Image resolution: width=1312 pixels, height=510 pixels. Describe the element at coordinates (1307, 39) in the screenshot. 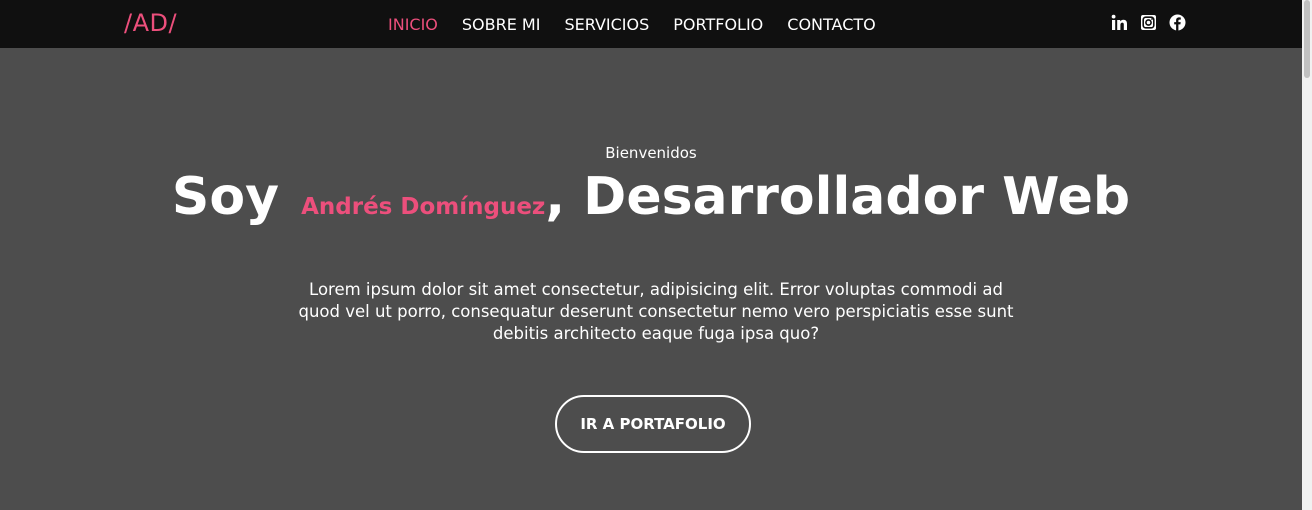

I see `scrollbar-thumb` at that location.